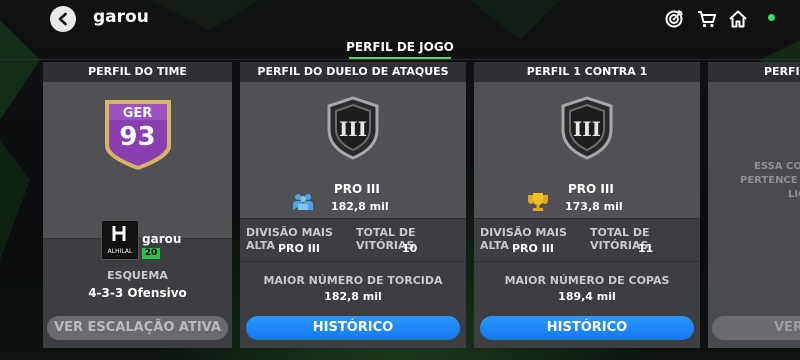 The image size is (800, 360). I want to click on trophy-icon, so click(538, 202).